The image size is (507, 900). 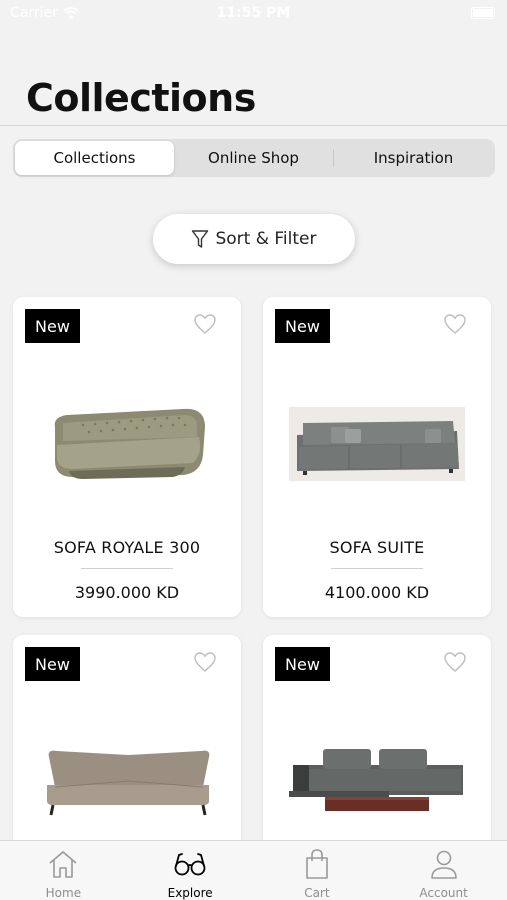 What do you see at coordinates (63, 864) in the screenshot?
I see `home-icon` at bounding box center [63, 864].